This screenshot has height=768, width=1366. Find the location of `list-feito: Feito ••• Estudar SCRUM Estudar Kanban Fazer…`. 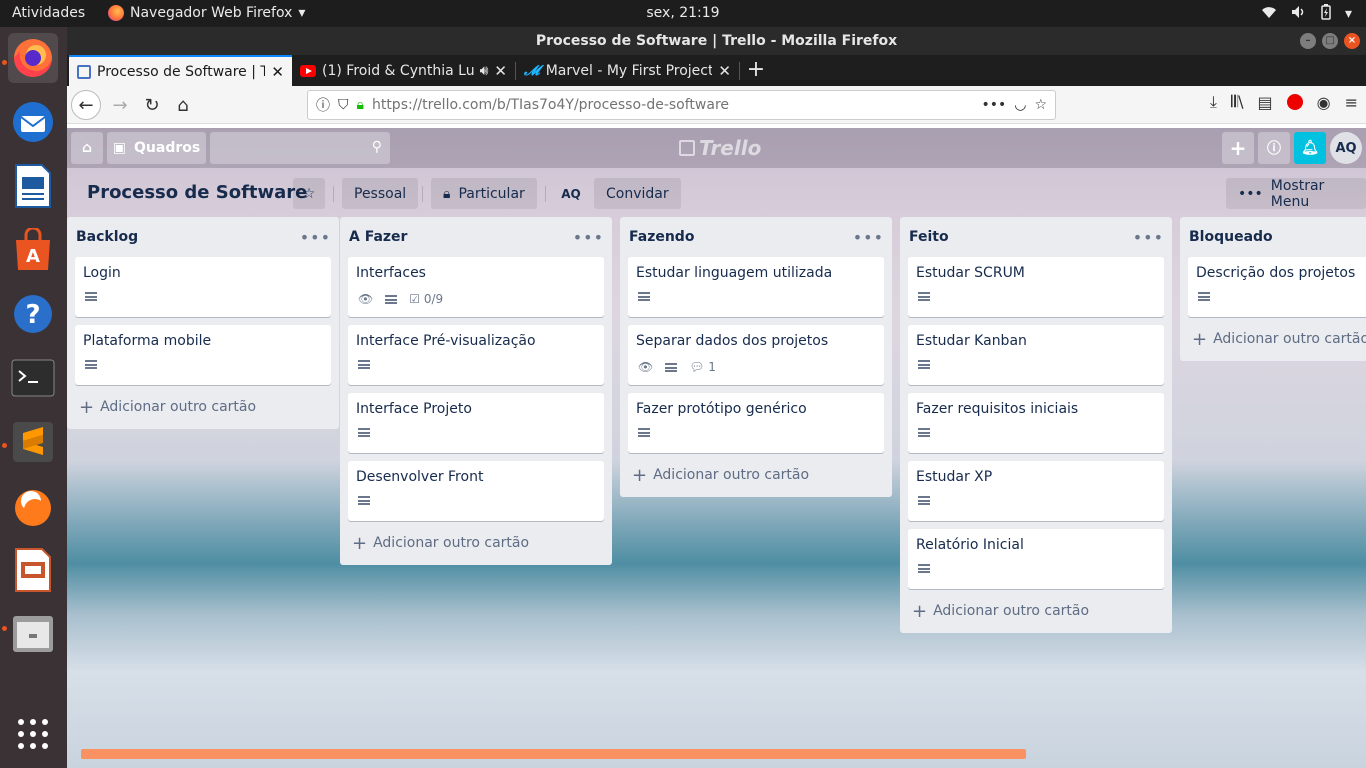

list-feito: Feito ••• Estudar SCRUM Estudar Kanban Fazer… is located at coordinates (1036, 425).